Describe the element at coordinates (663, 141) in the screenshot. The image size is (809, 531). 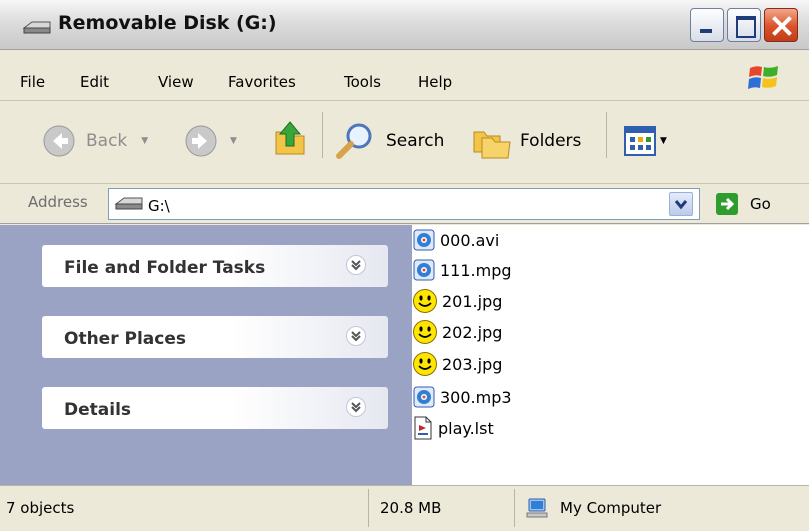
I see `views-dropdown-icon: ▼` at that location.